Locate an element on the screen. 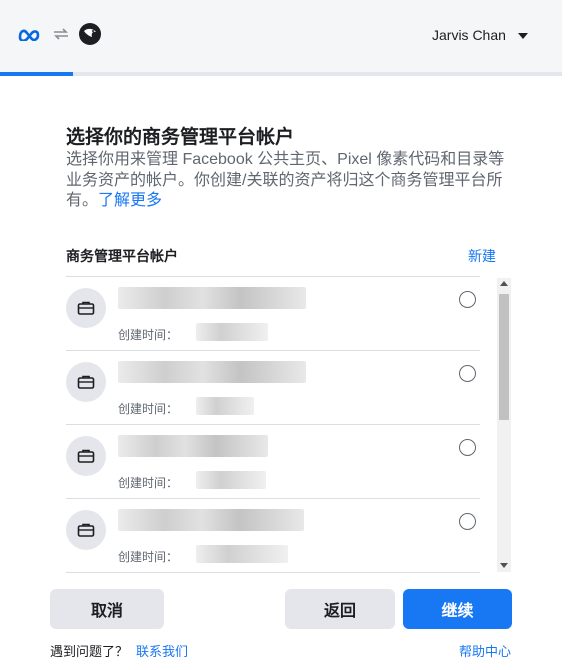  cancel-button: 取消 is located at coordinates (107, 609).